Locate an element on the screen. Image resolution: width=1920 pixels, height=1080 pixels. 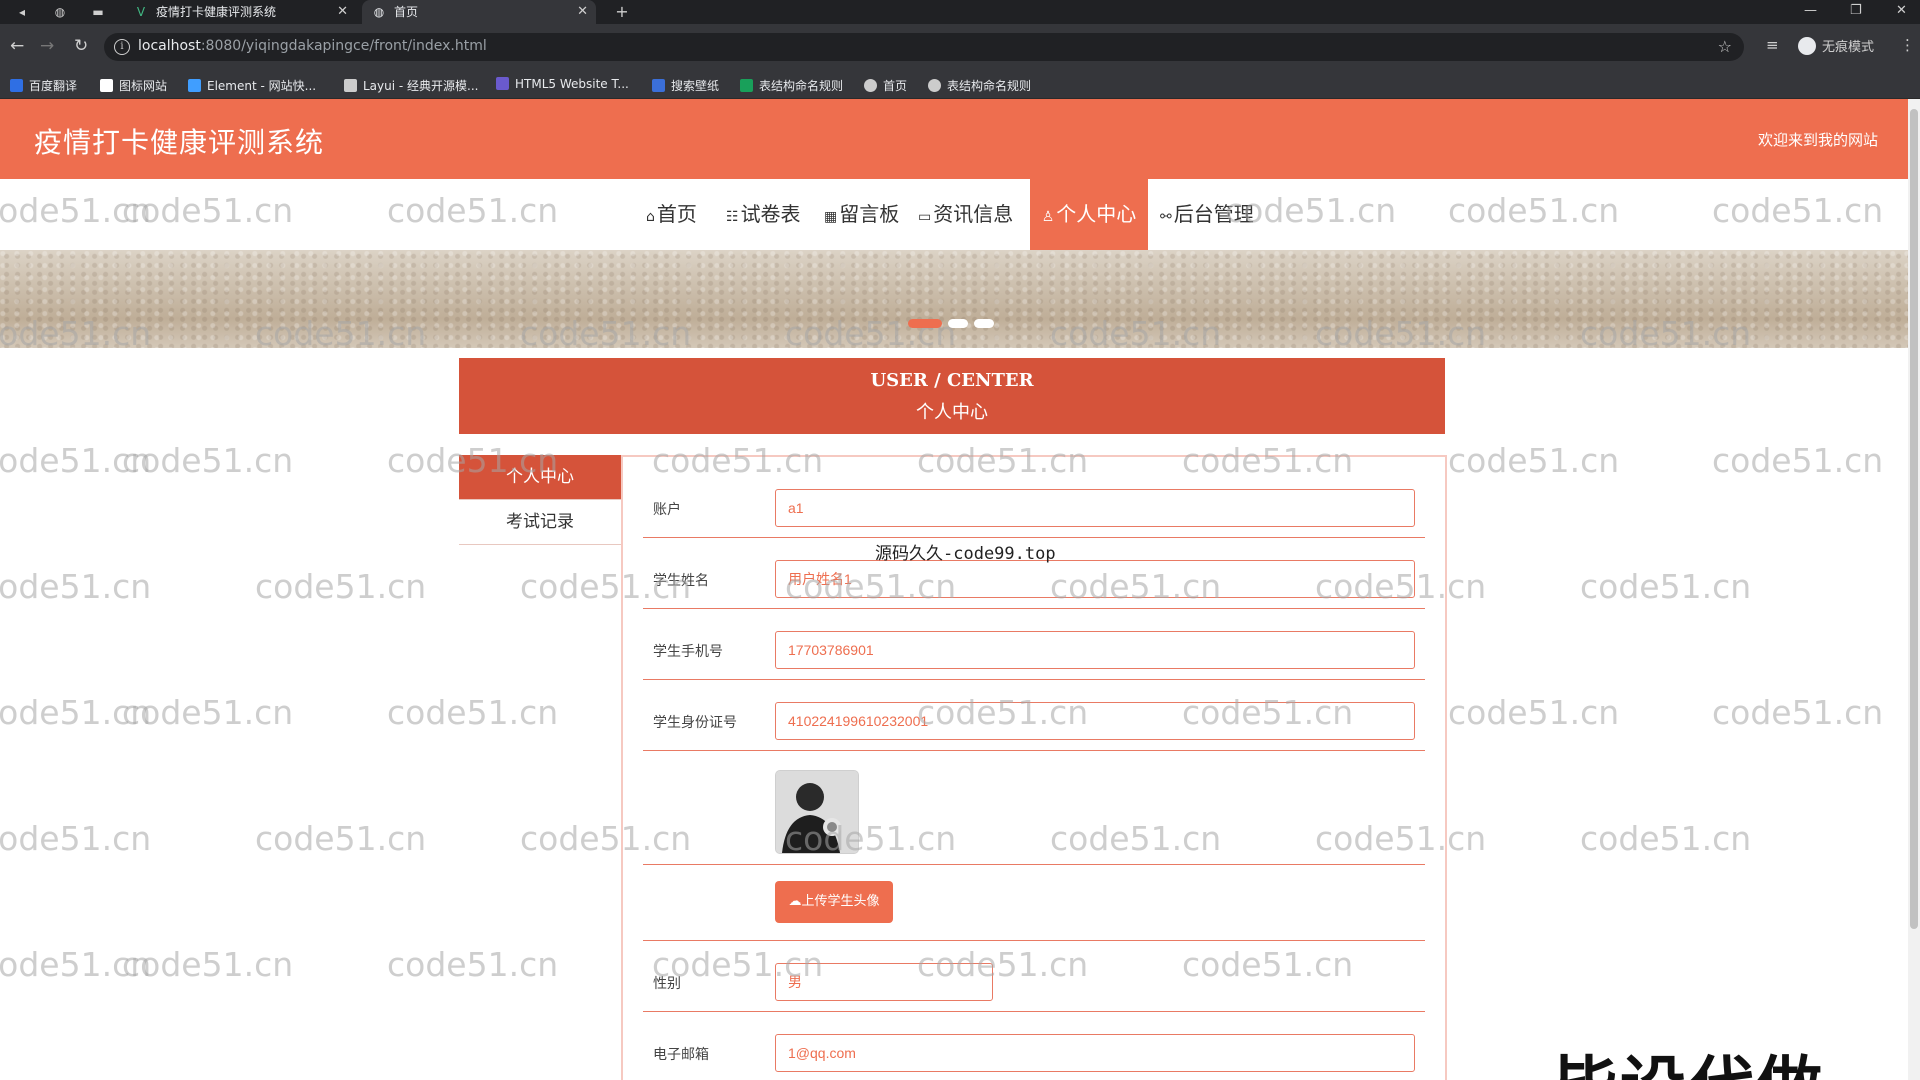
email-input: 1@qq.com is located at coordinates (1095, 1053).